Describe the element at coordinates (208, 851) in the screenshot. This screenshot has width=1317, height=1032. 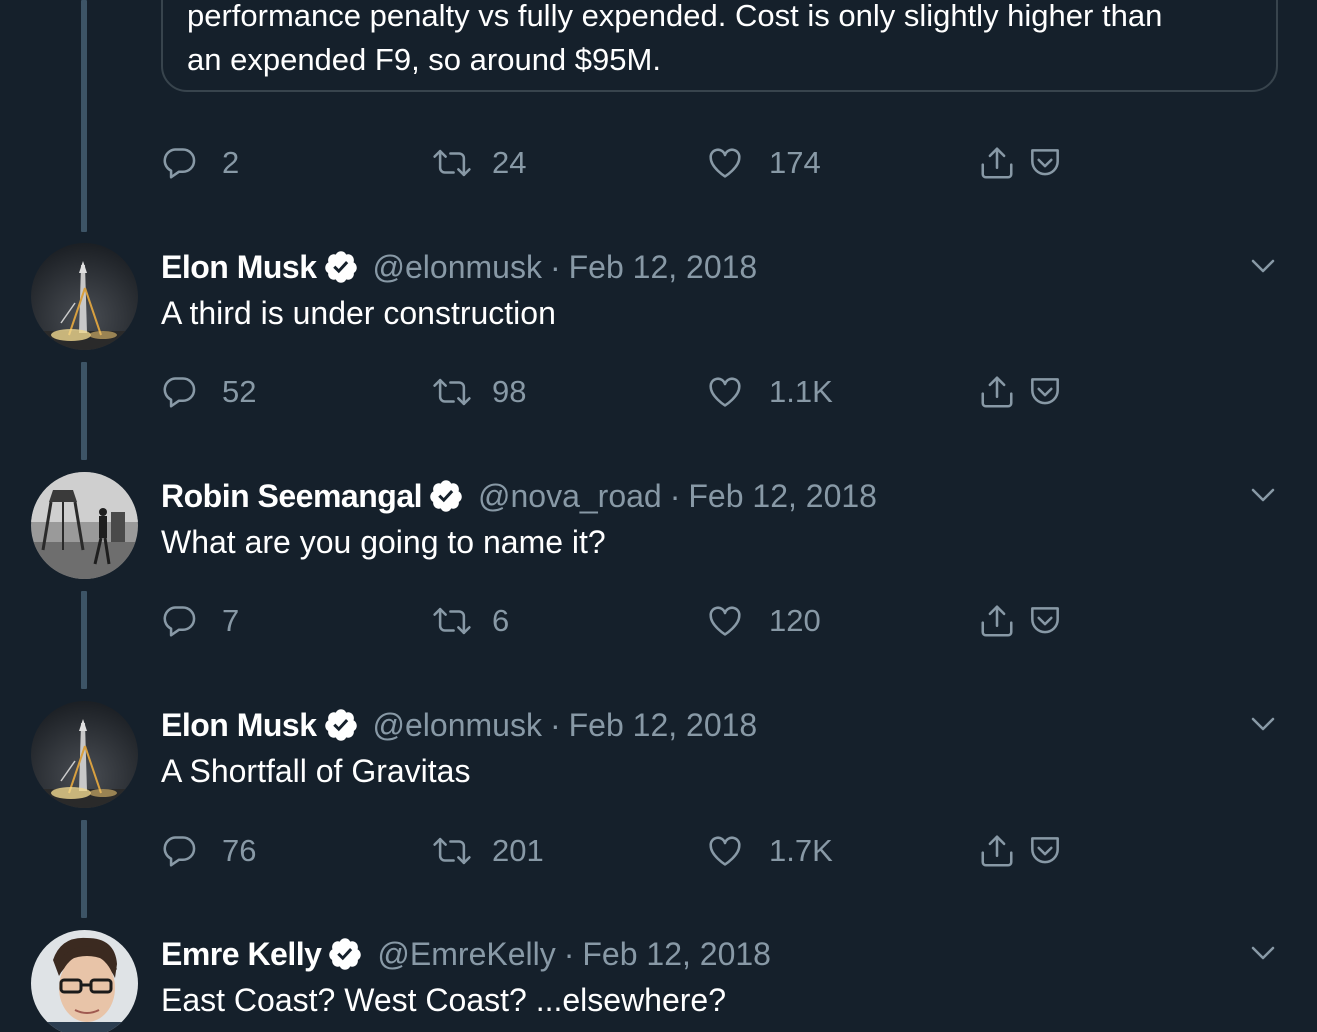
I see `reply-button: 76` at that location.